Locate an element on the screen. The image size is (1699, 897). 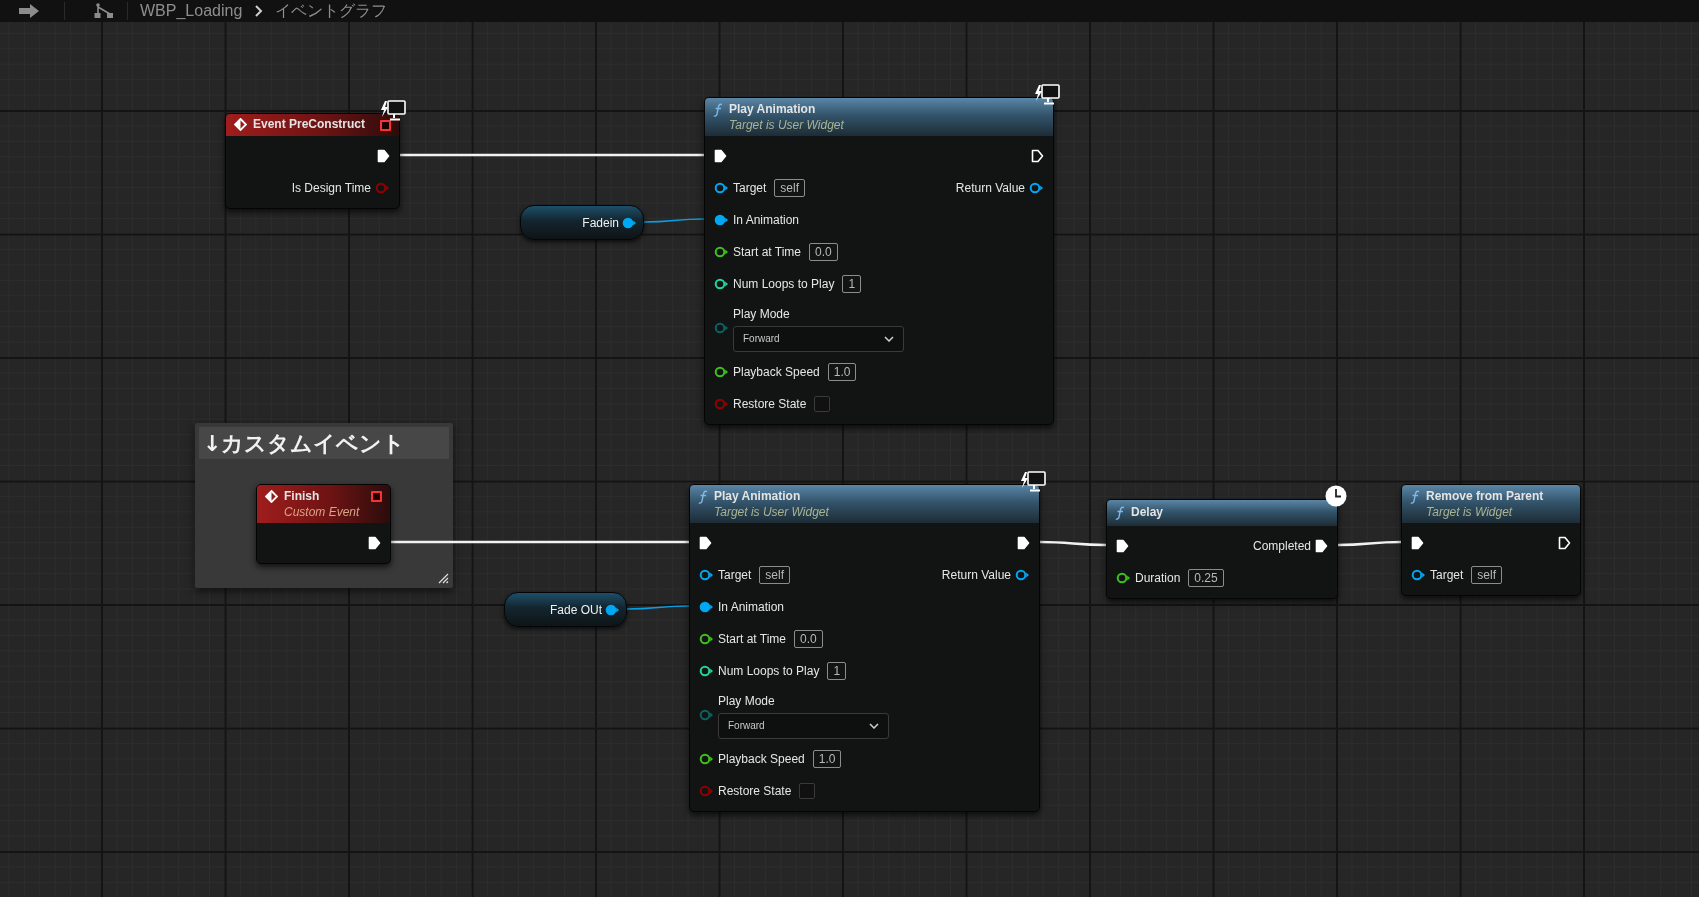
variable-name: Fade OUt is located at coordinates (575, 610).